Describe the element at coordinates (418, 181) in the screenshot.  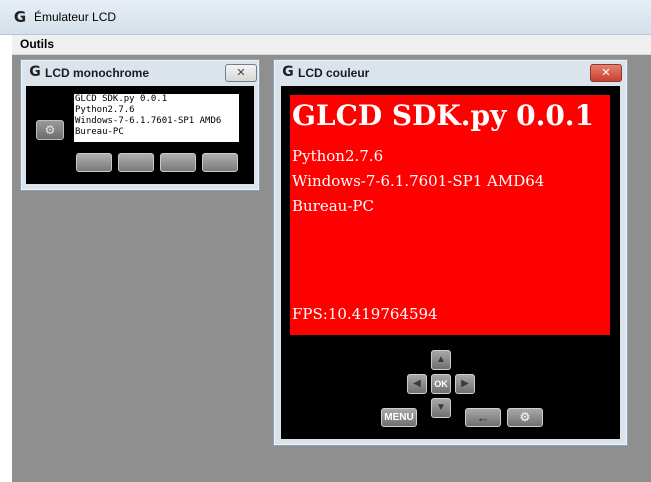
I see `lcd-line: Windows-7-6.1.7601-SP1 AMD64` at that location.